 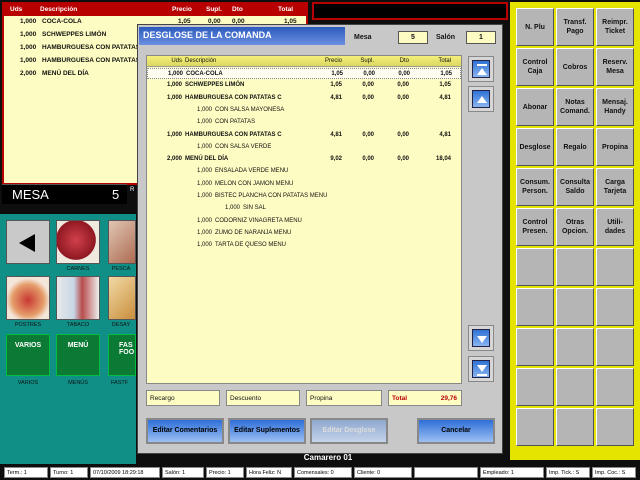 What do you see at coordinates (28, 383) in the screenshot?
I see `category-label: VARIOS` at bounding box center [28, 383].